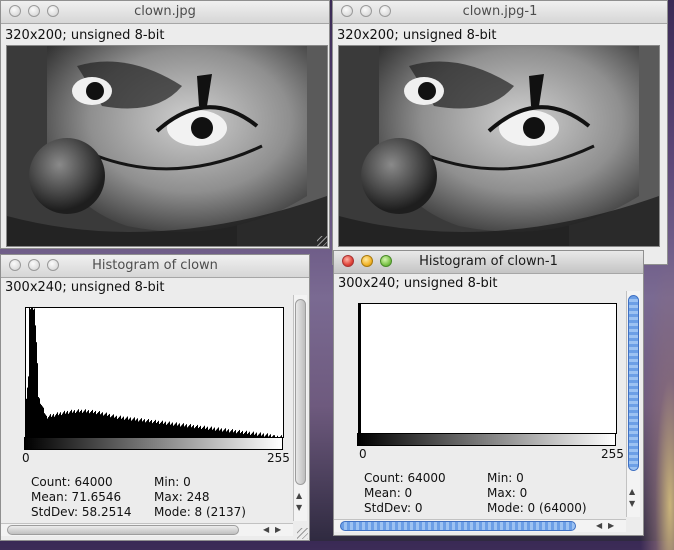  I want to click on desktop-background, so click(657, 400).